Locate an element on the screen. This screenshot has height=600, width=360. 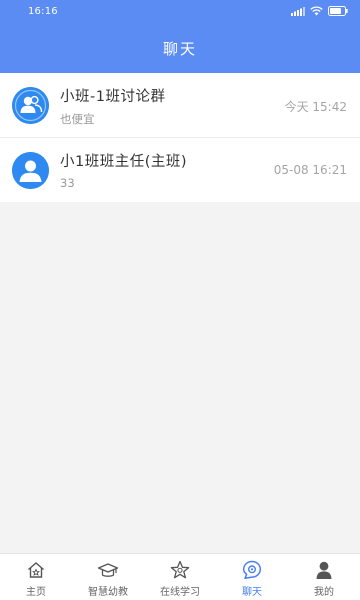
tab-label: 智慧幼教 is located at coordinates (108, 592).